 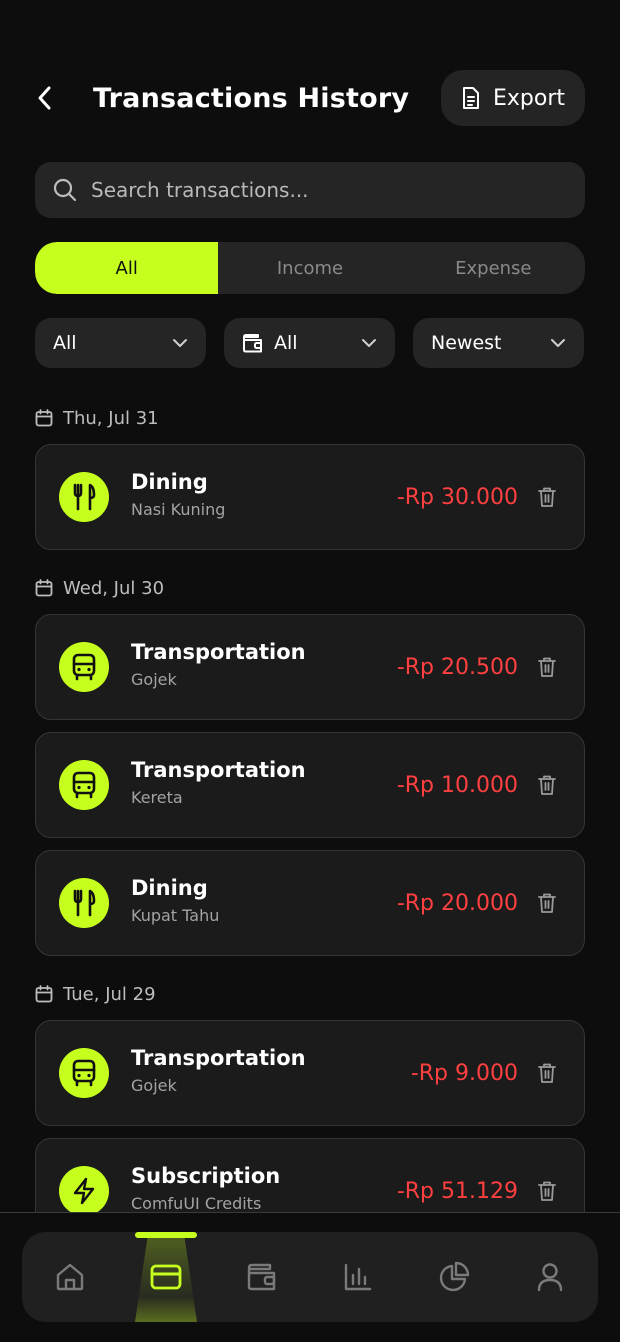 I want to click on card-icon, so click(x=166, y=1277).